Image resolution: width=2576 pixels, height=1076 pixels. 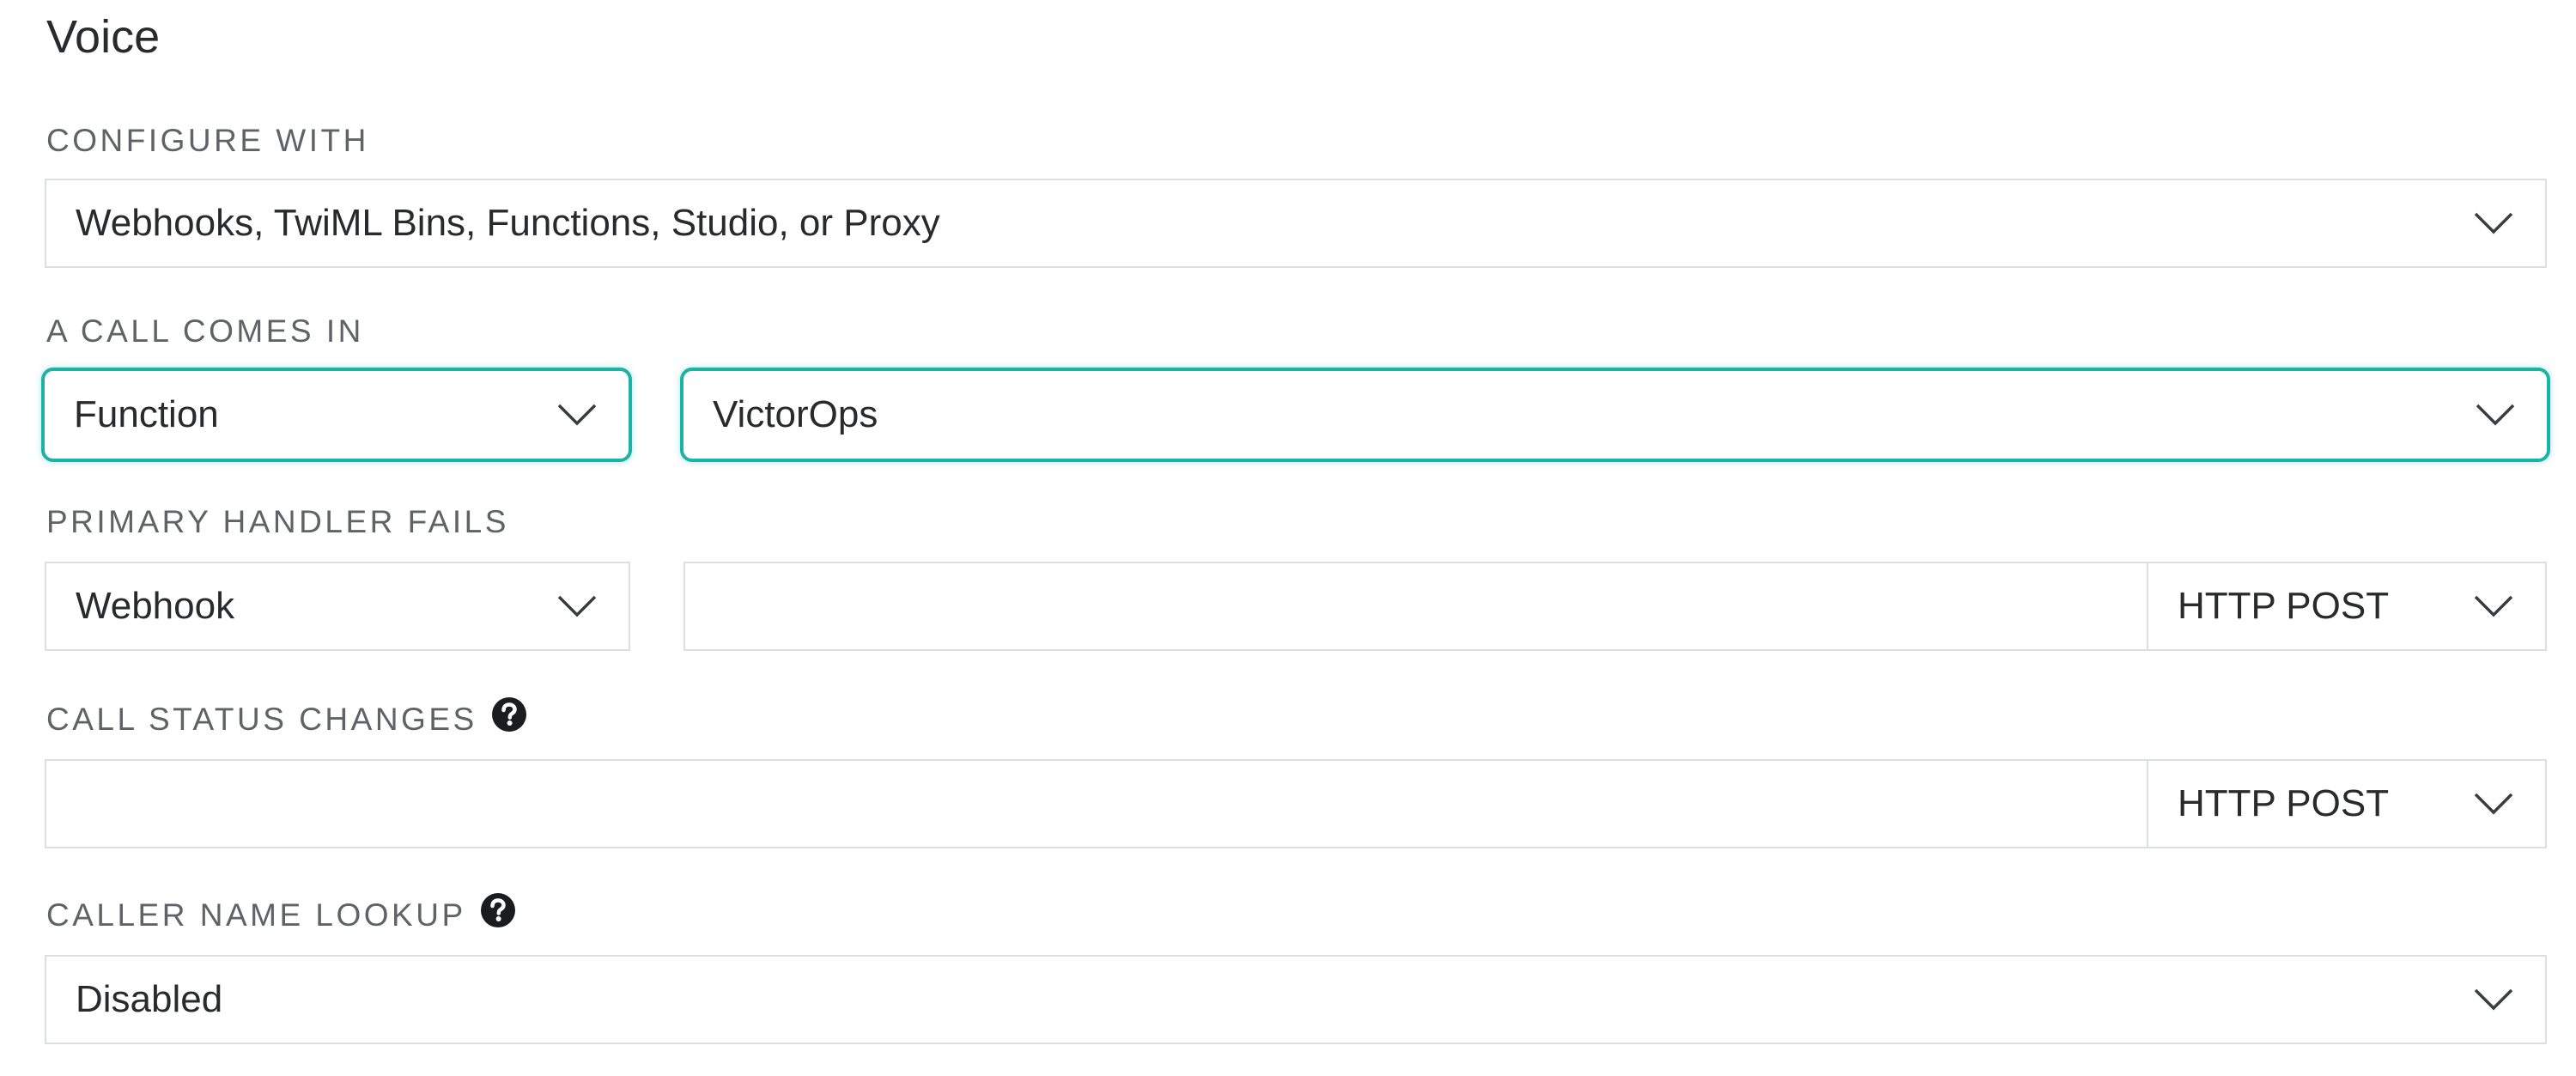 I want to click on call-comes-in-function-select: VictorOps, so click(x=1615, y=415).